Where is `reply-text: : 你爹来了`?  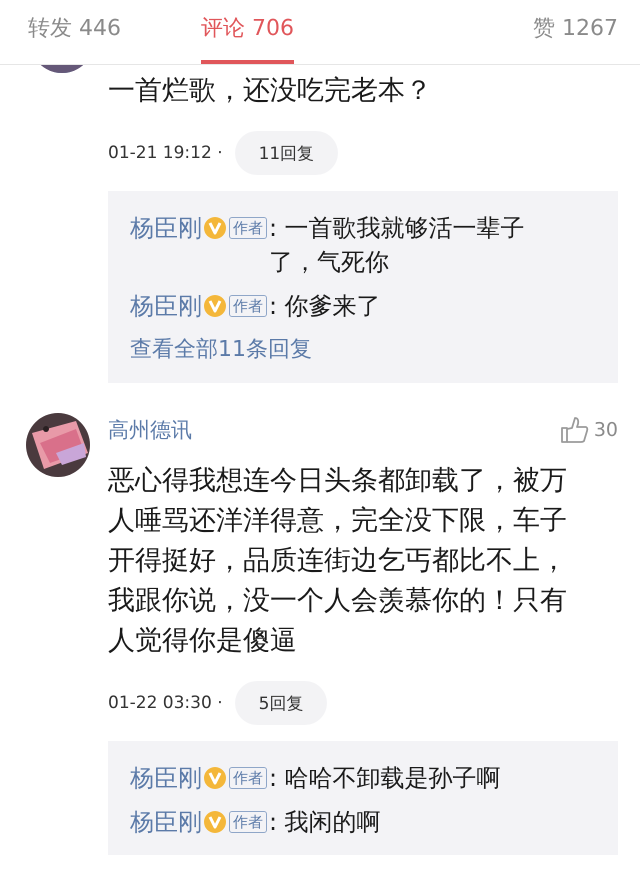 reply-text: : 你爹来了 is located at coordinates (325, 306).